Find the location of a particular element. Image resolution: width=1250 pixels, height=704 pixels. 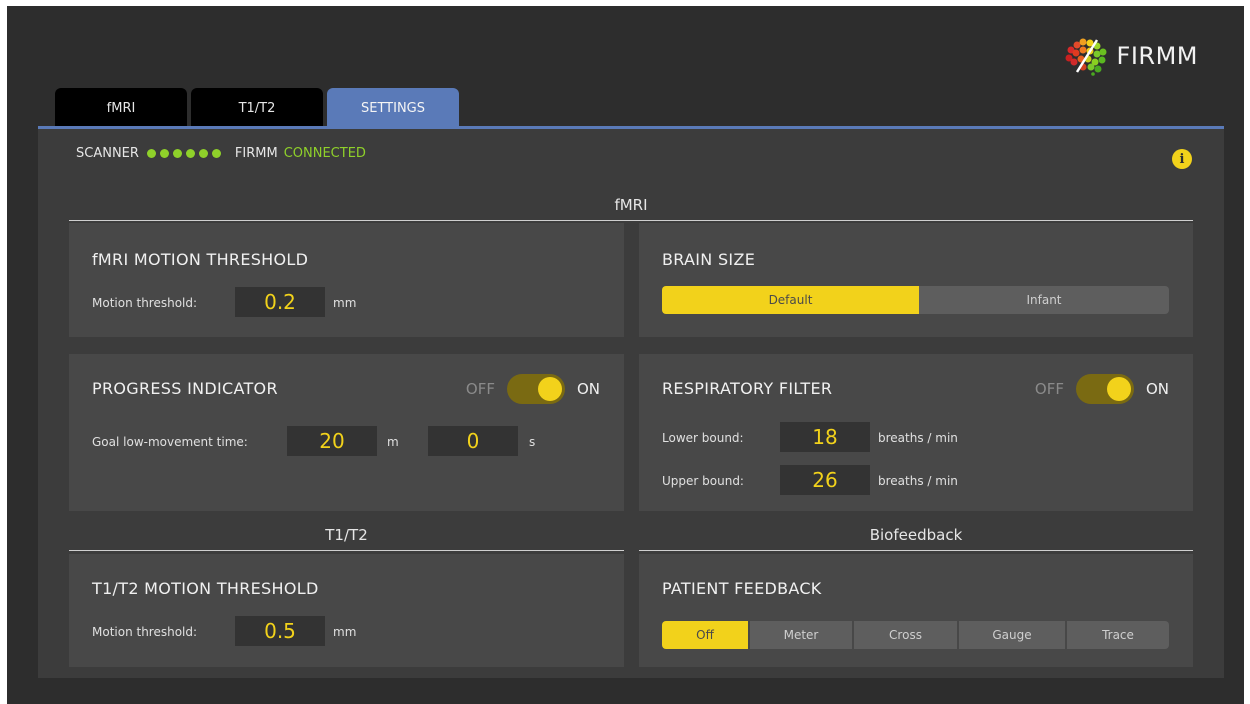

card-title: RESPIRATORY FILTER is located at coordinates (747, 388).